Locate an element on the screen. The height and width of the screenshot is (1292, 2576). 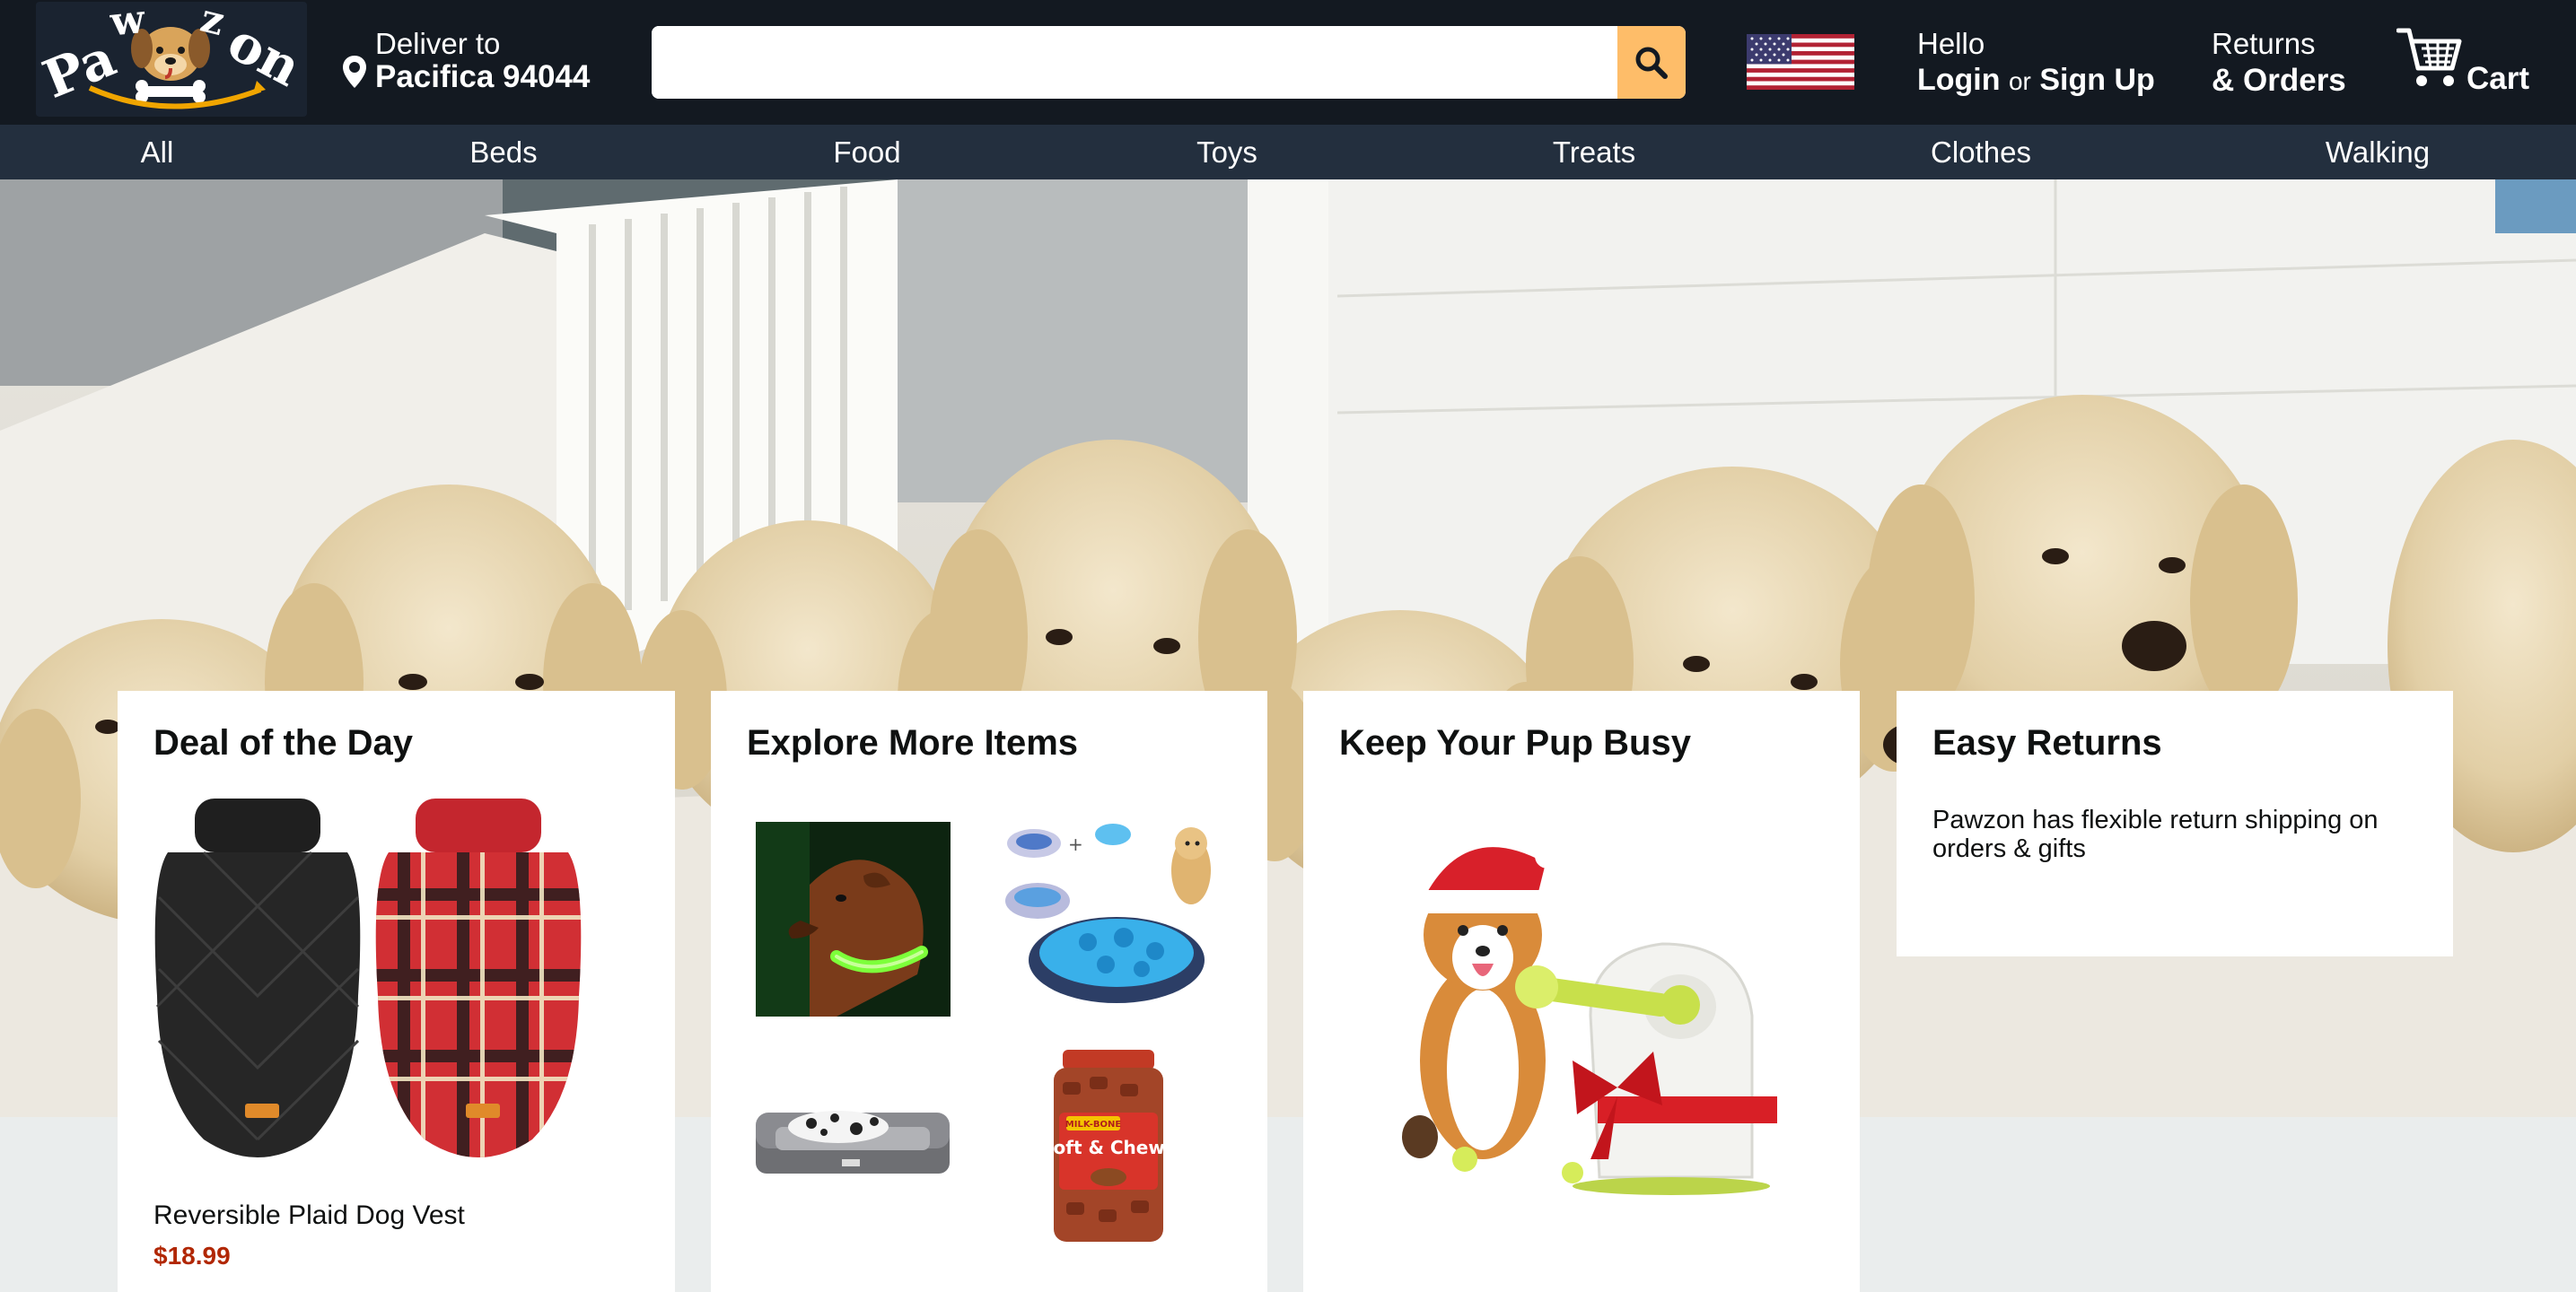
snuffle-mat-icon: + is located at coordinates (1106, 911).